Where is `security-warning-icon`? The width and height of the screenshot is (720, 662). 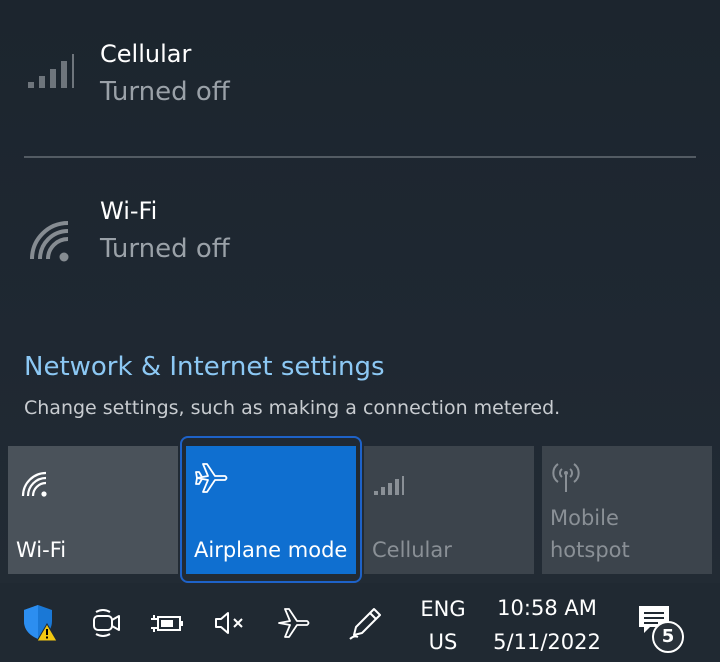
security-warning-icon is located at coordinates (40, 623).